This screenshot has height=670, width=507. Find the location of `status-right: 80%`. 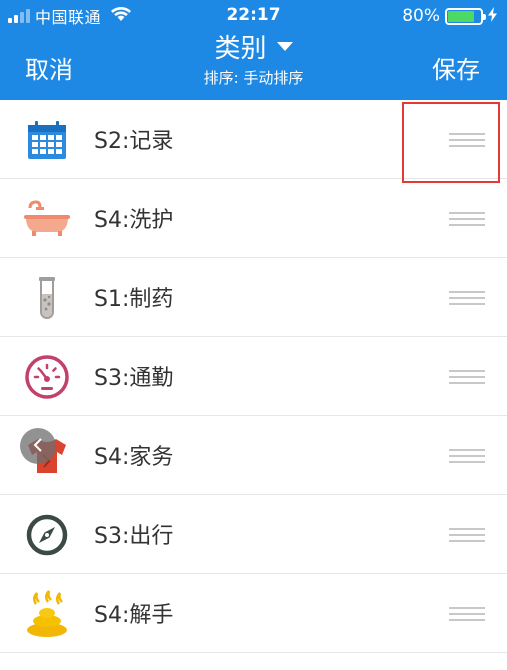

status-right: 80% is located at coordinates (449, 16).